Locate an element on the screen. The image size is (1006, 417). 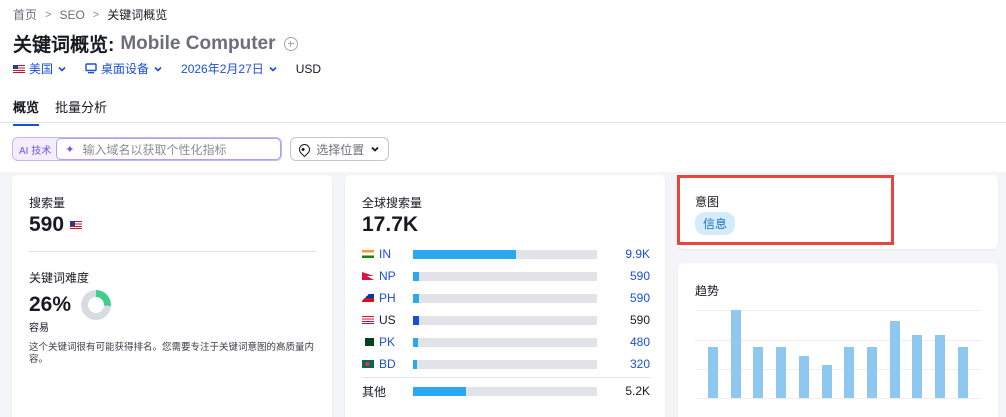
sparkle-icon: ✦ is located at coordinates (70, 149).